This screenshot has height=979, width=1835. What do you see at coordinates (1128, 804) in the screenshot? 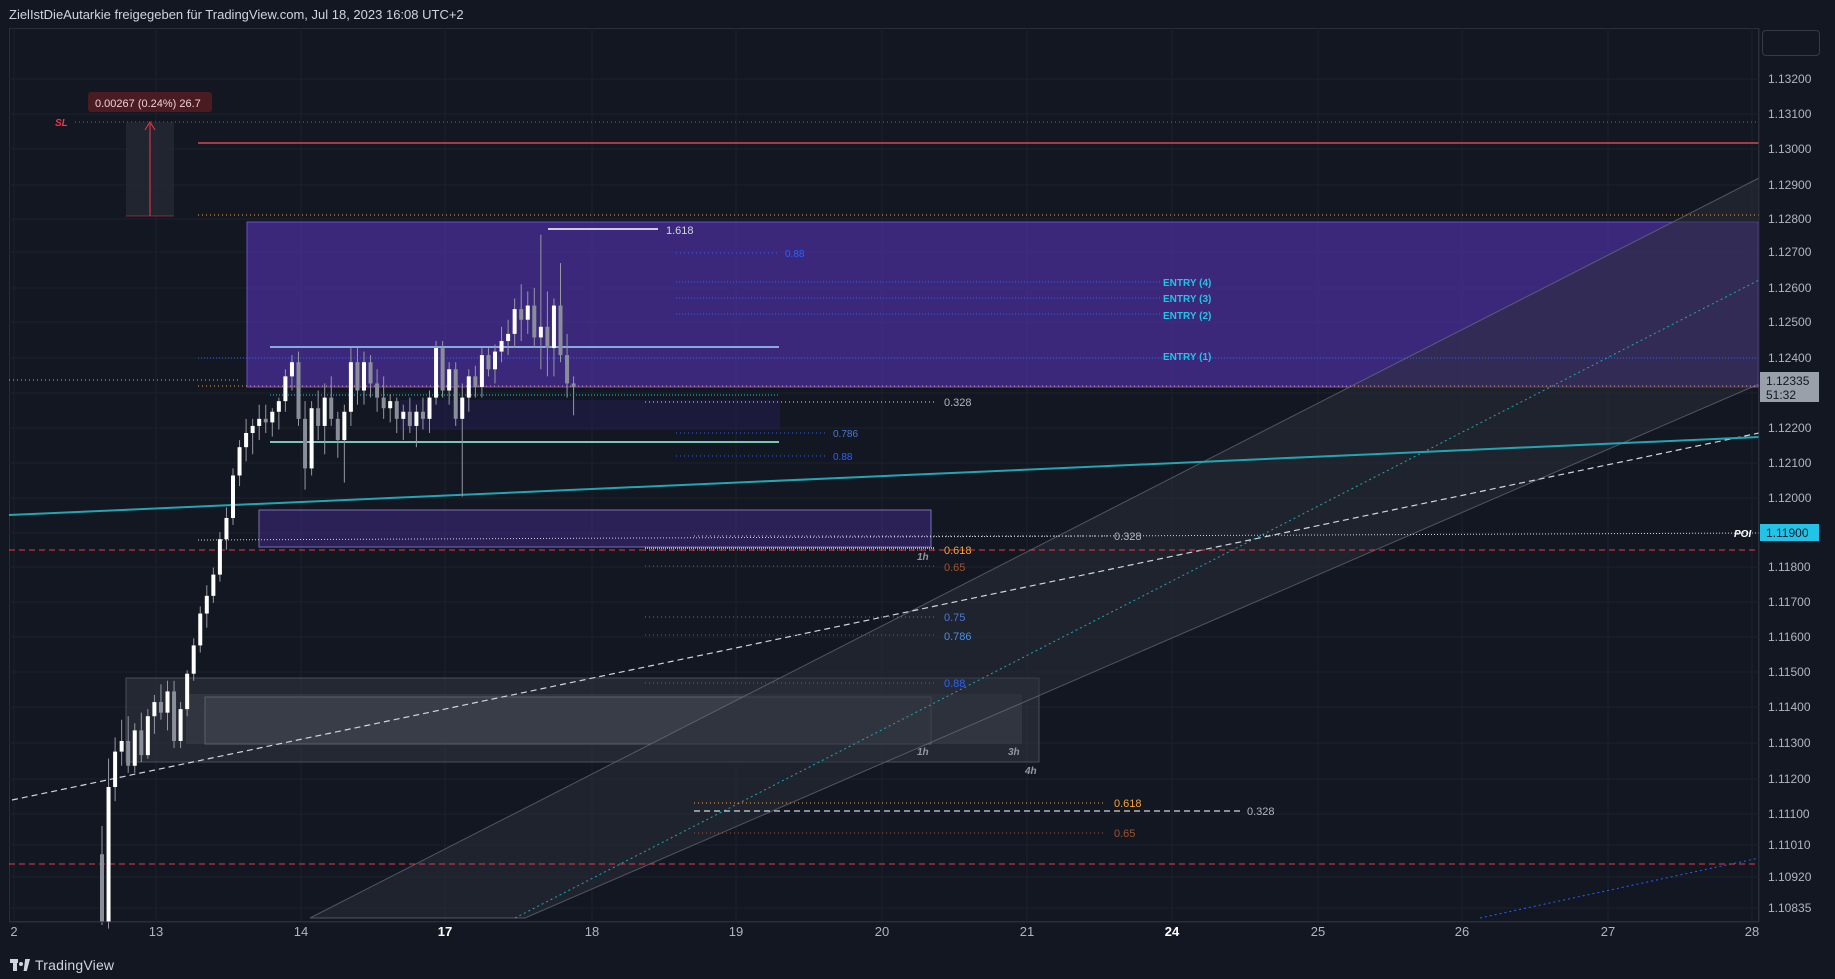
I see `fib-low-0618-label: 0.618` at bounding box center [1128, 804].